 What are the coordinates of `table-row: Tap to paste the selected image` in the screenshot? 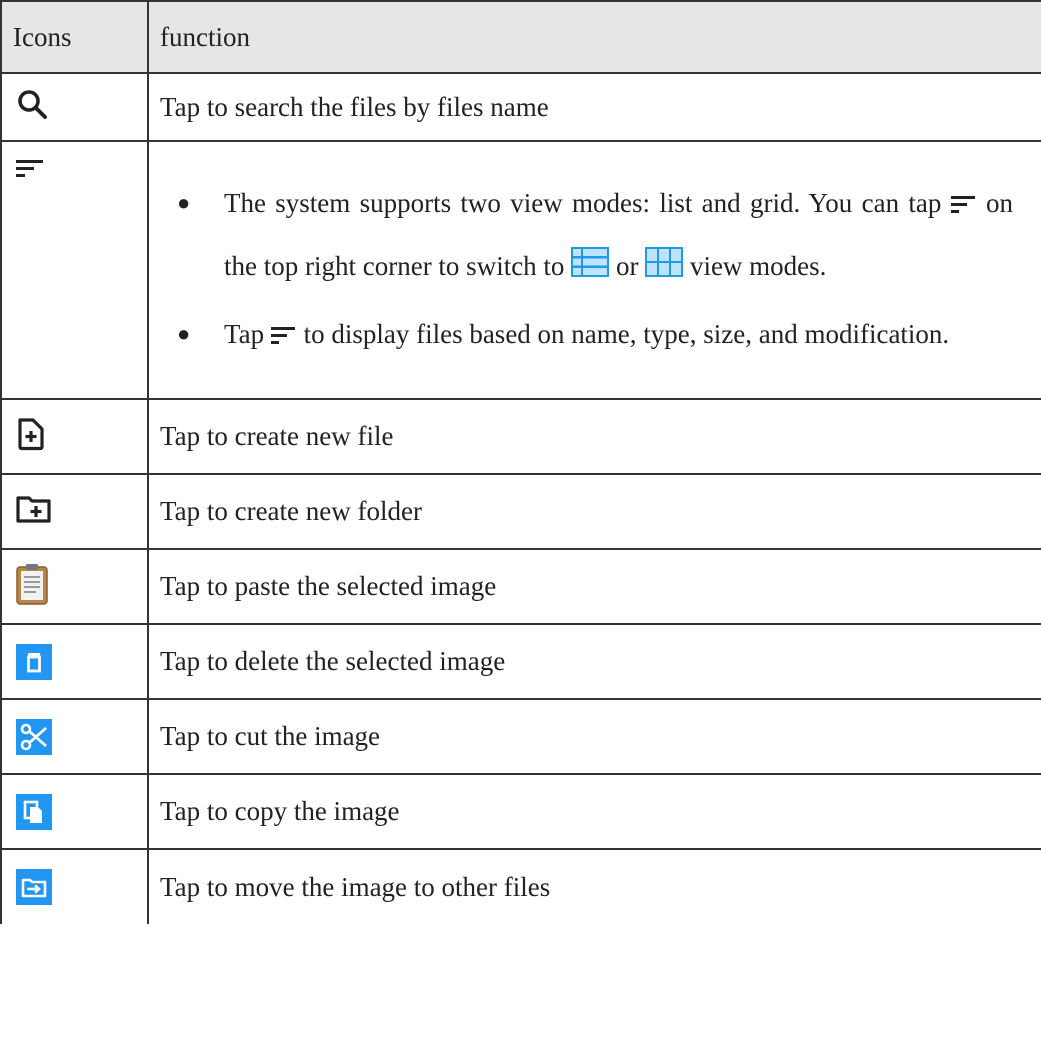 It's located at (520, 586).